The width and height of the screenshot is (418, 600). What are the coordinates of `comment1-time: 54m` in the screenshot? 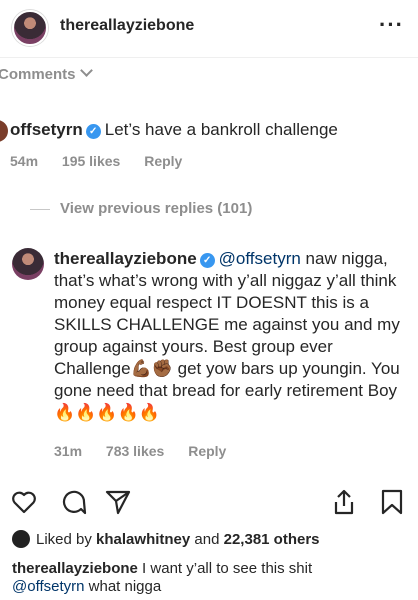 It's located at (24, 161).